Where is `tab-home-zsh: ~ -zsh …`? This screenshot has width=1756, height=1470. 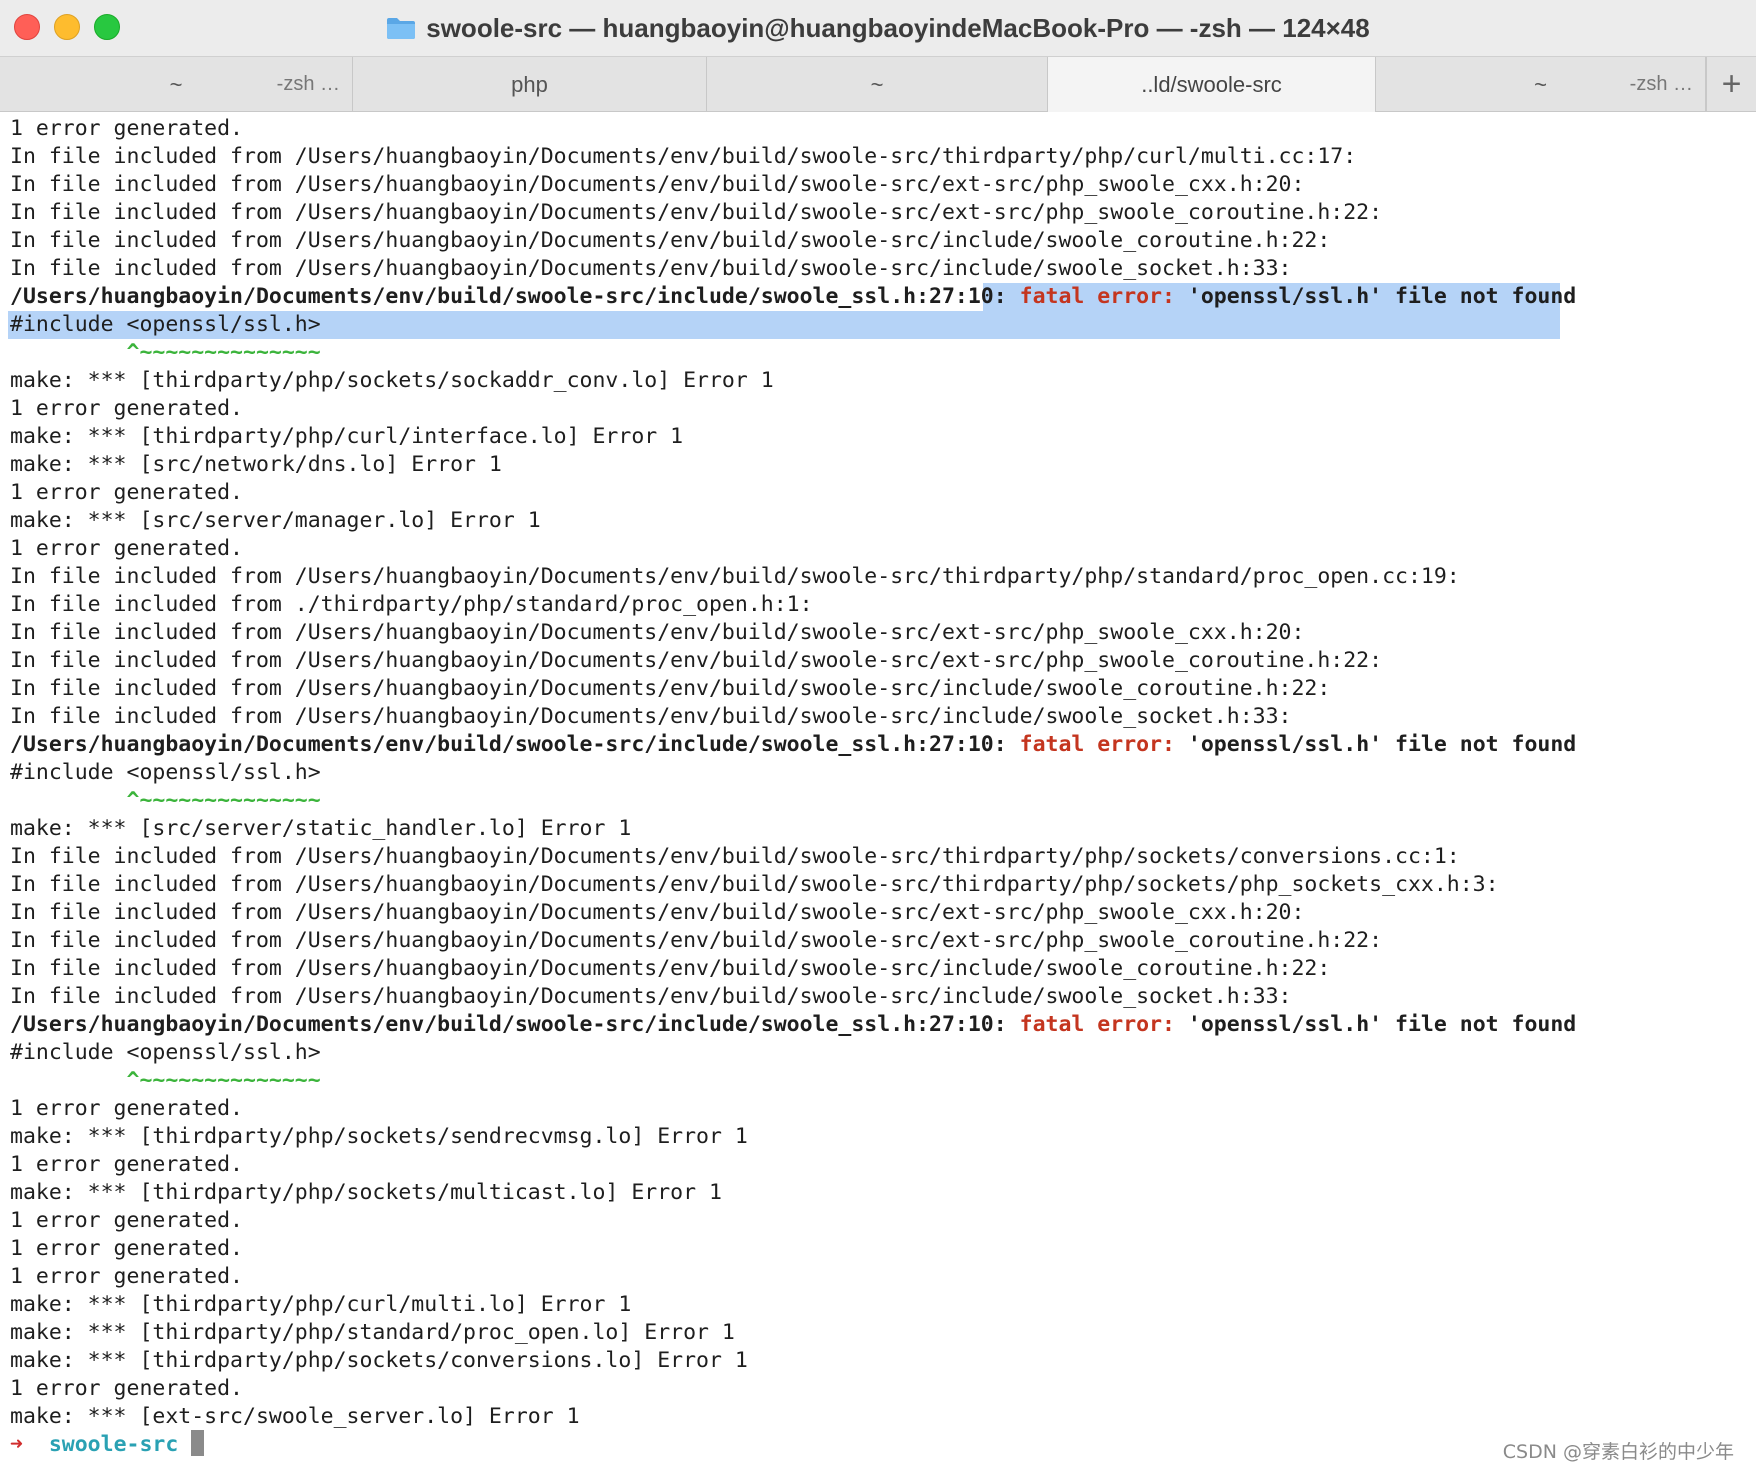 tab-home-zsh: ~ -zsh … is located at coordinates (176, 84).